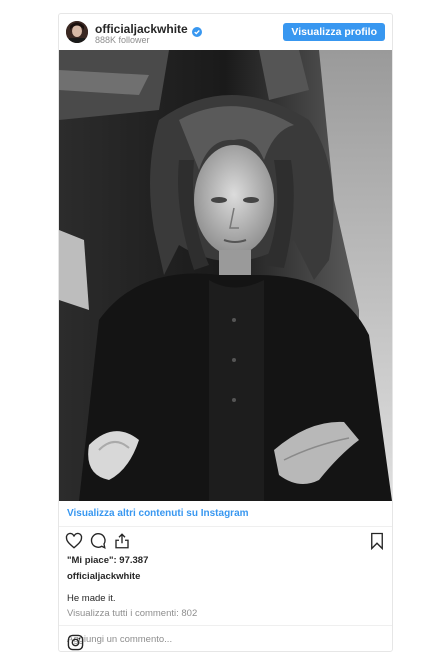 The image size is (435, 667). Describe the element at coordinates (377, 541) in the screenshot. I see `bookmark-icon` at that location.